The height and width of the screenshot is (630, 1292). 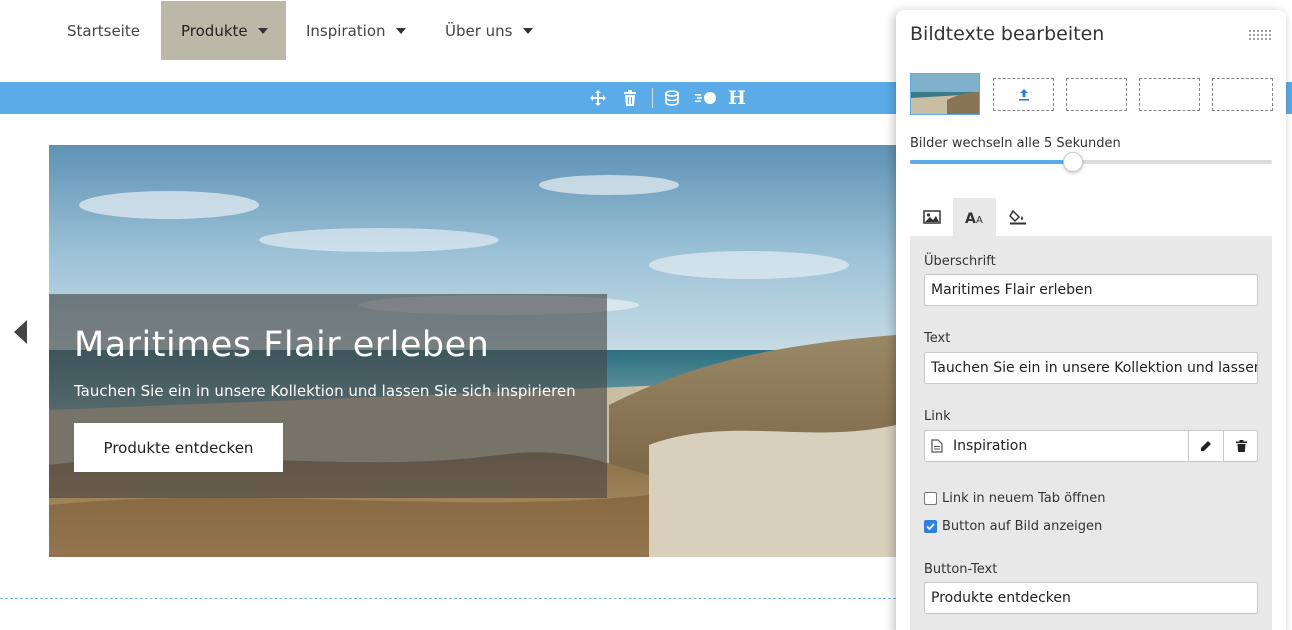 I want to click on link-label: Link, so click(x=937, y=416).